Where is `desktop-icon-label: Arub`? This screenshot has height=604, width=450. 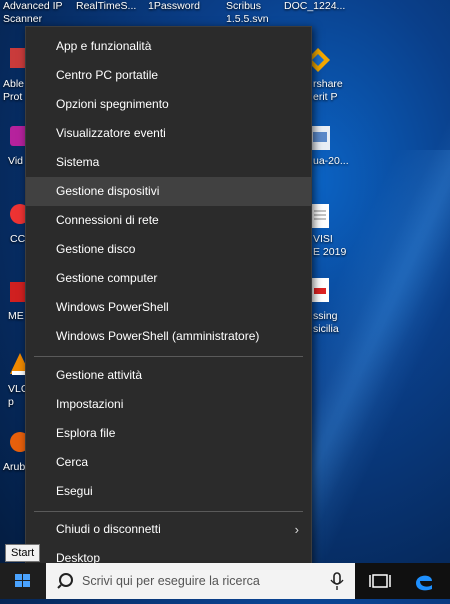 desktop-icon-label: Arub is located at coordinates (14, 467).